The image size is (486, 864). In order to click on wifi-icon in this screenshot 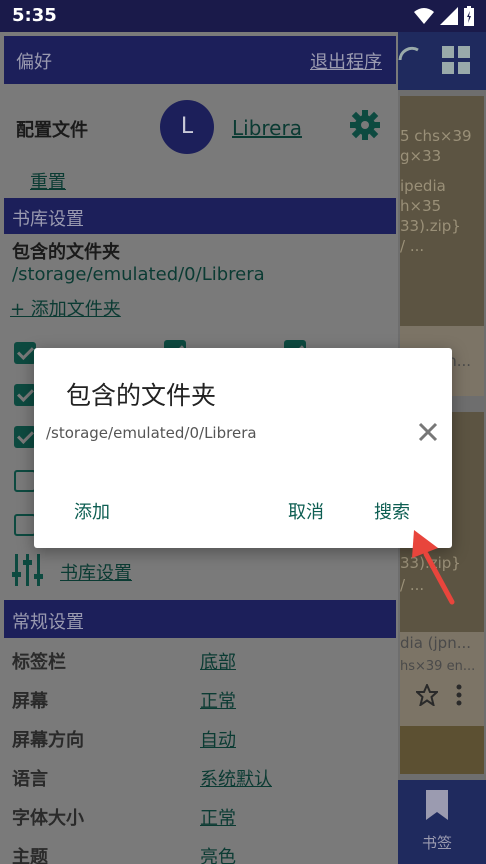, I will do `click(424, 16)`.